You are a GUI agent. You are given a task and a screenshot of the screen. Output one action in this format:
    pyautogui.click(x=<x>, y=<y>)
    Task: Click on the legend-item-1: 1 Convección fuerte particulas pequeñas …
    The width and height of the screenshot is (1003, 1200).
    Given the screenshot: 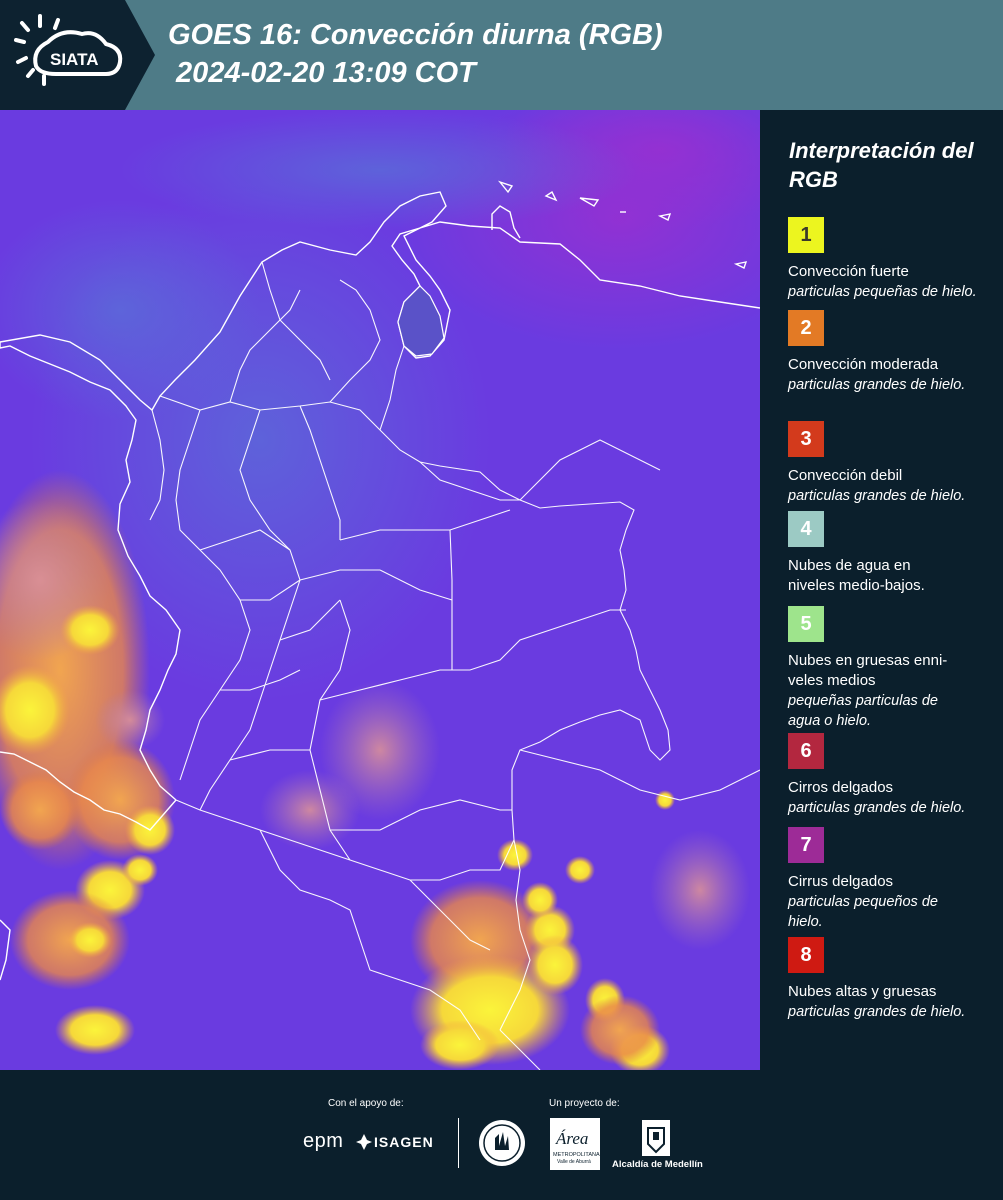 What is the action you would take?
    pyautogui.click(x=894, y=259)
    